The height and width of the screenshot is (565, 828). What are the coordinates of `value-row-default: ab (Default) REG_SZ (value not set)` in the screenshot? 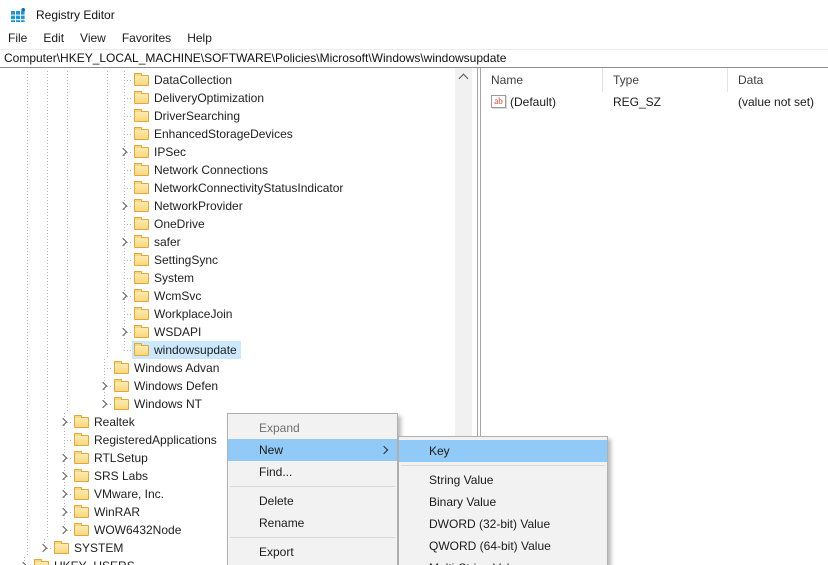 It's located at (654, 101).